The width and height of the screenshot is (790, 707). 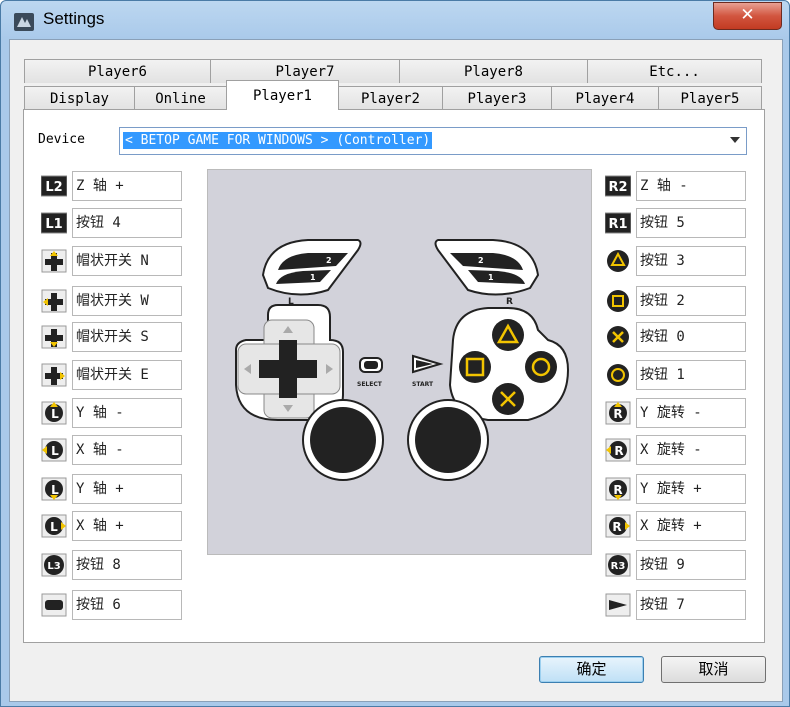 I want to click on start-icon, so click(x=618, y=605).